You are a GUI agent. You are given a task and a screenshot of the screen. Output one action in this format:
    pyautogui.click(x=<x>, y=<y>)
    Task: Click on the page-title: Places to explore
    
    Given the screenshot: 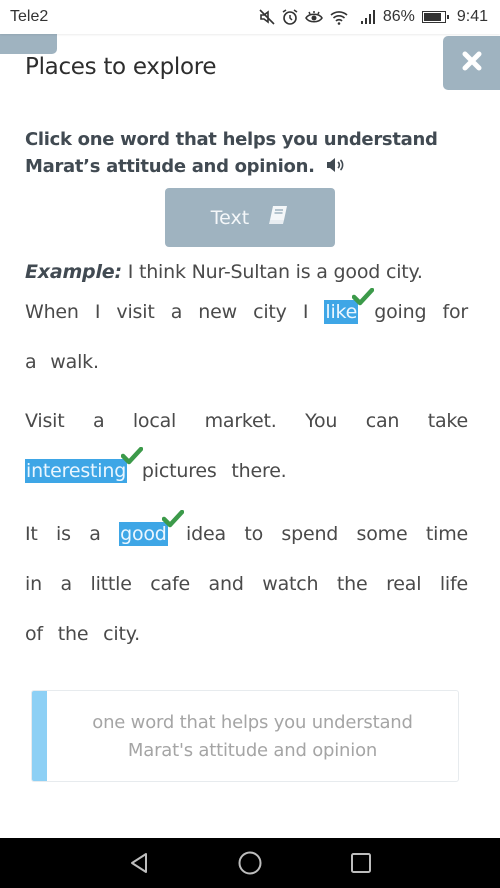 What is the action you would take?
    pyautogui.click(x=121, y=67)
    